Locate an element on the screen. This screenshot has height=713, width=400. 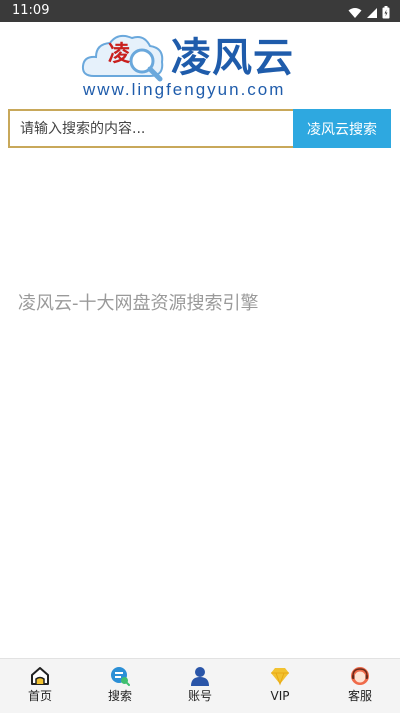
nav-item-account: 账号 is located at coordinates (200, 686).